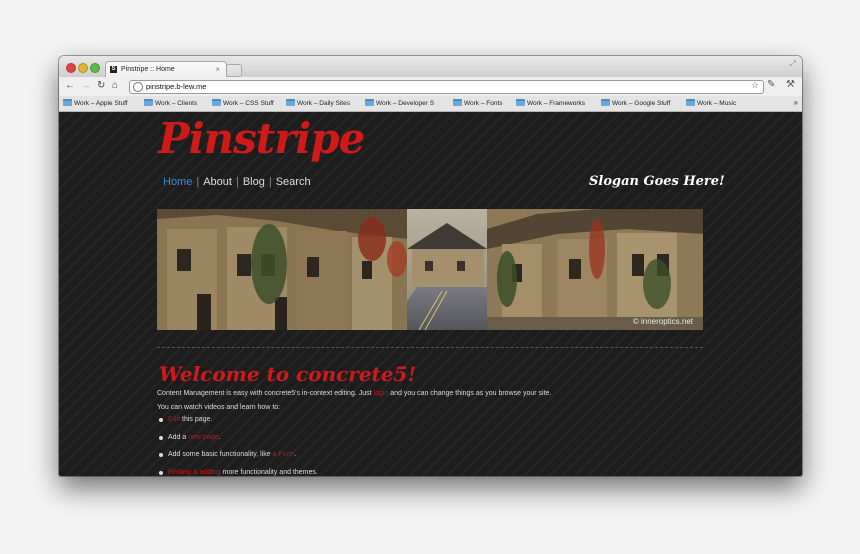 This screenshot has height=554, width=860. Describe the element at coordinates (635, 103) in the screenshot. I see `bookmark-folder: Work – Google Stuff` at that location.